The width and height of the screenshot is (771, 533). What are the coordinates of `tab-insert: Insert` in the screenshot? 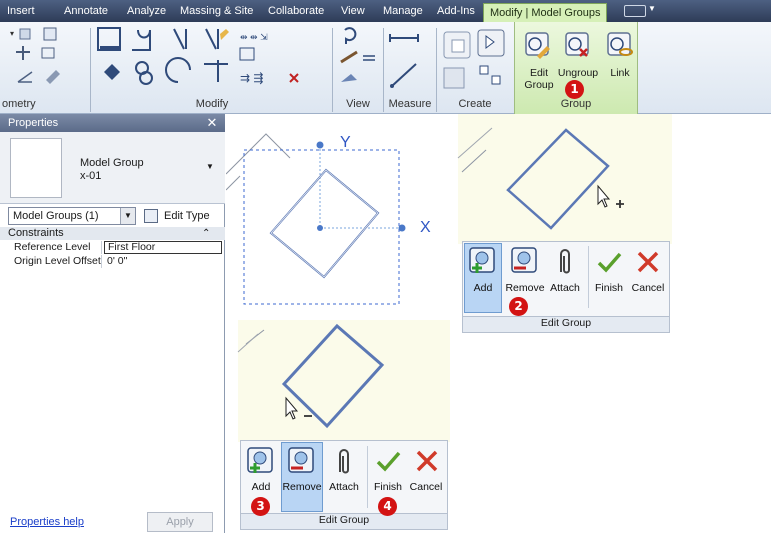 It's located at (21, 11).